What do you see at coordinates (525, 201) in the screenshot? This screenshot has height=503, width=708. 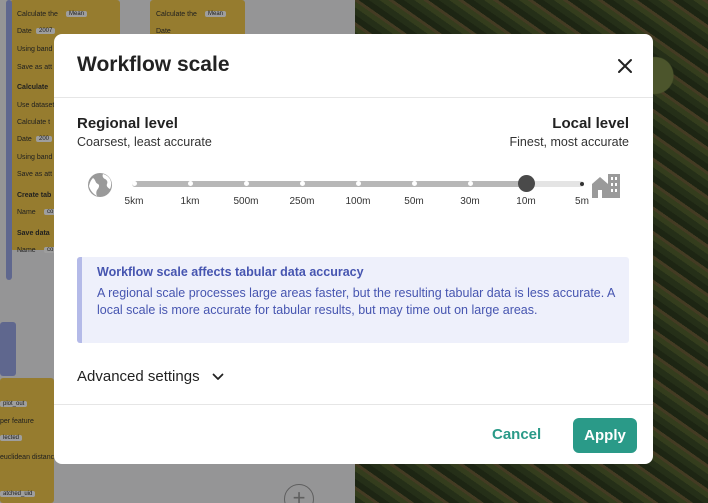 I see `slider-tick-label: 10m` at bounding box center [525, 201].